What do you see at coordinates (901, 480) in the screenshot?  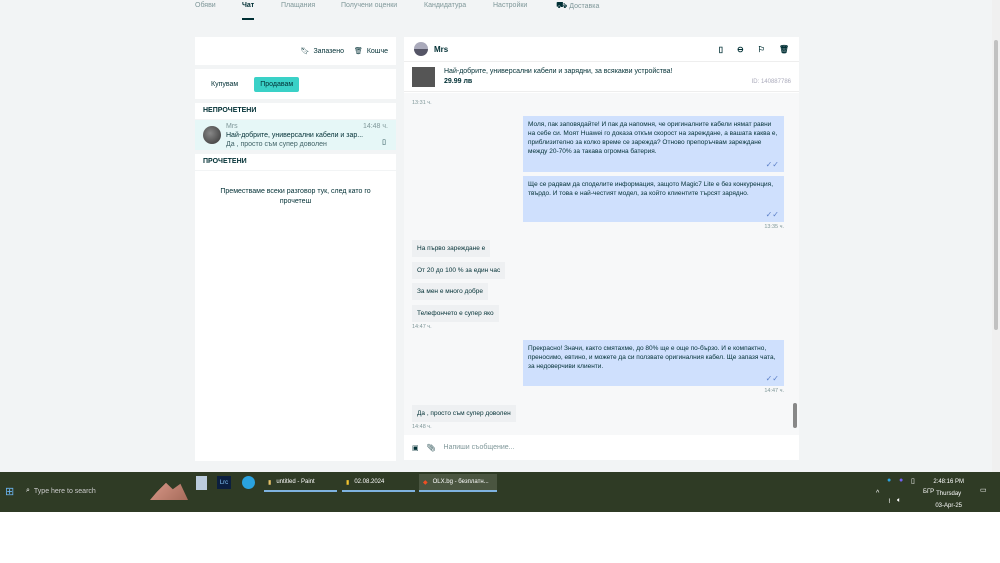 I see `viber-tray-icon: ●` at bounding box center [901, 480].